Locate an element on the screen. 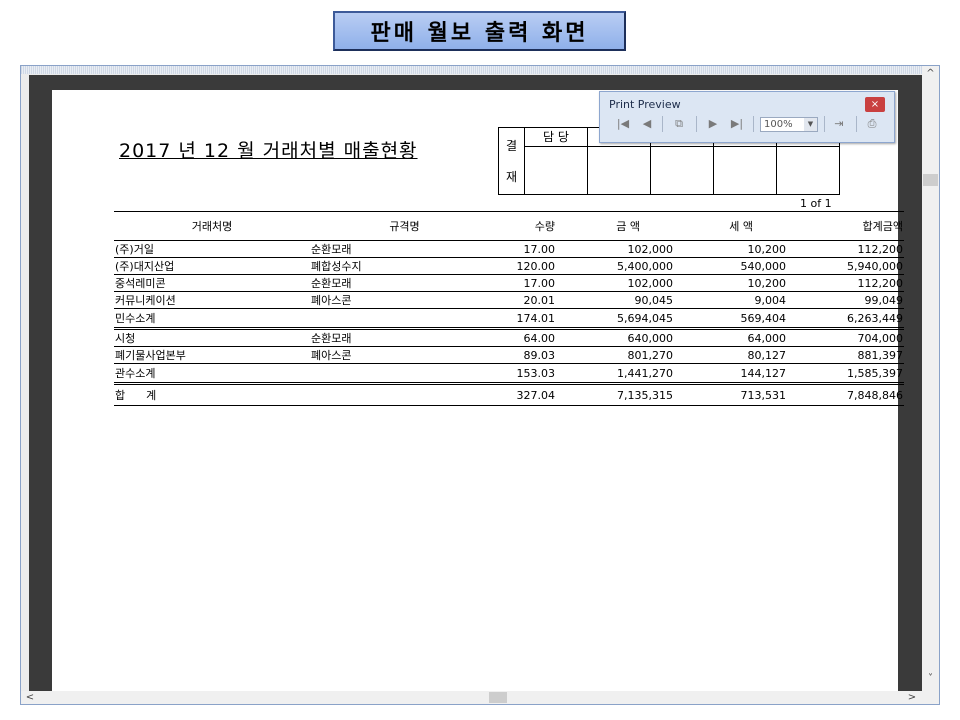  cell-tax: 80,127 is located at coordinates (730, 355).